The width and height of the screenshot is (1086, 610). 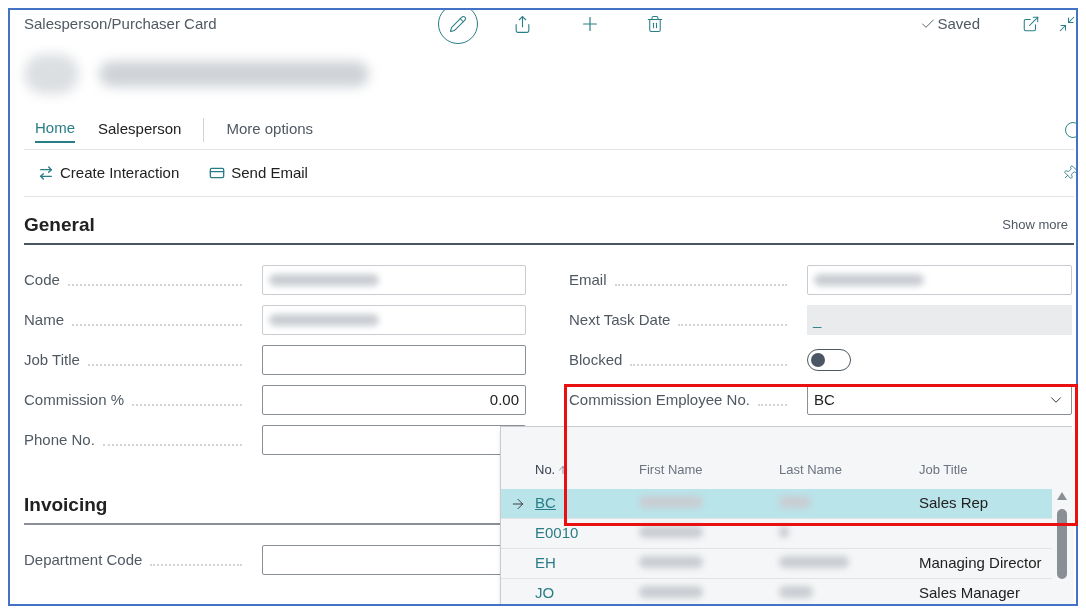 What do you see at coordinates (258, 173) in the screenshot?
I see `action-button: Send Email` at bounding box center [258, 173].